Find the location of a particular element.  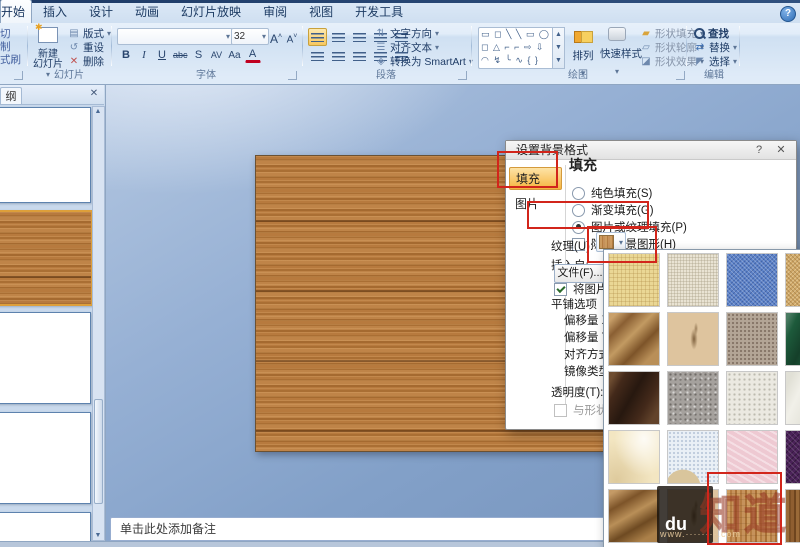

shrink-font-button: A˅ is located at coordinates (292, 37).